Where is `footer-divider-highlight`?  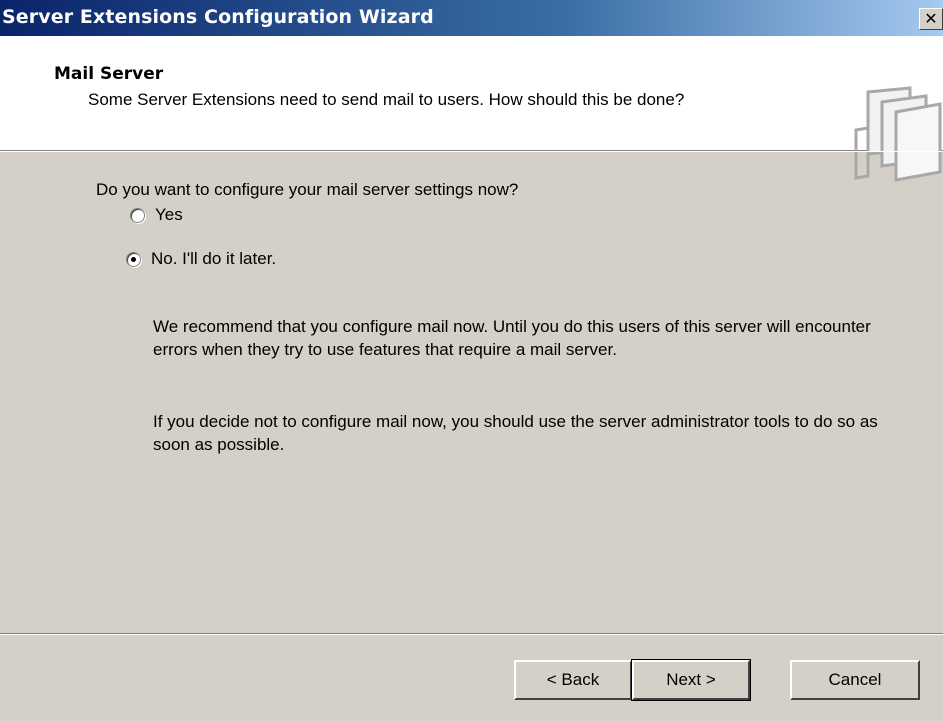
footer-divider-highlight is located at coordinates (471, 634).